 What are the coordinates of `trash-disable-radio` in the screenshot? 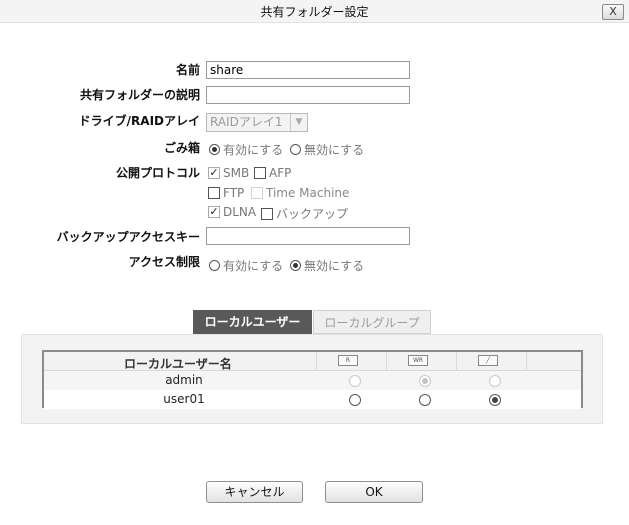 It's located at (295, 149).